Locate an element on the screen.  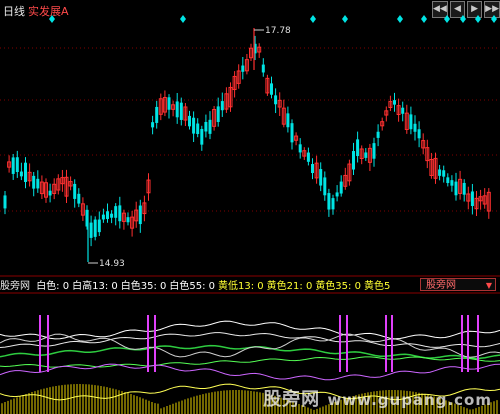
indicator-name: 股旁网 is located at coordinates (15, 286).